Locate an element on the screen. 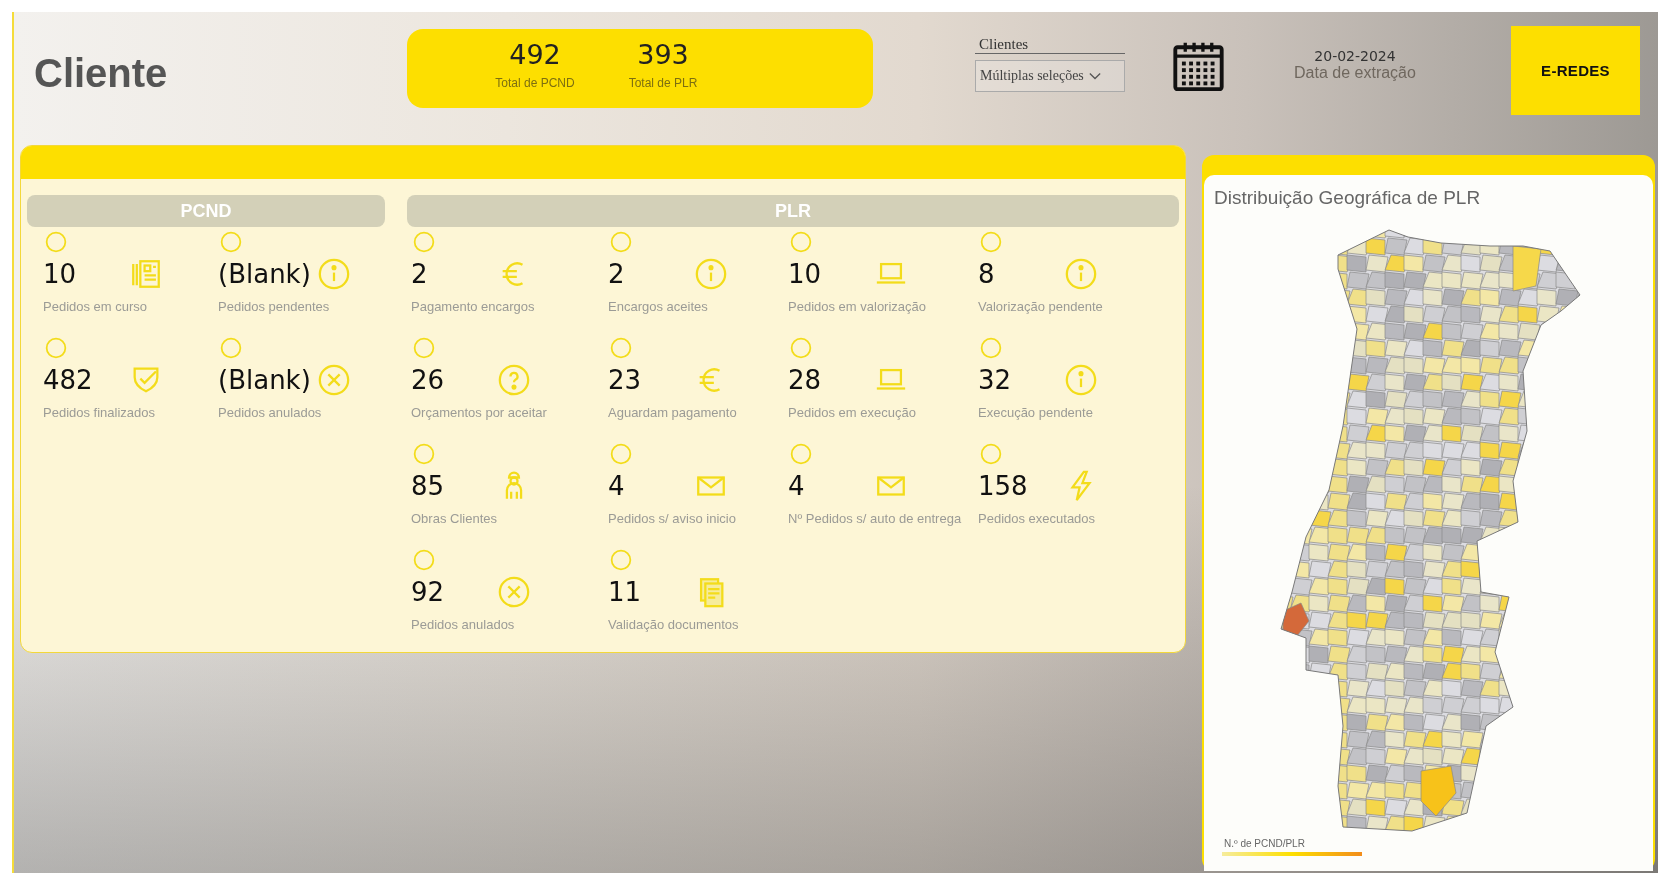  filter-label: Clientes is located at coordinates (1050, 45).